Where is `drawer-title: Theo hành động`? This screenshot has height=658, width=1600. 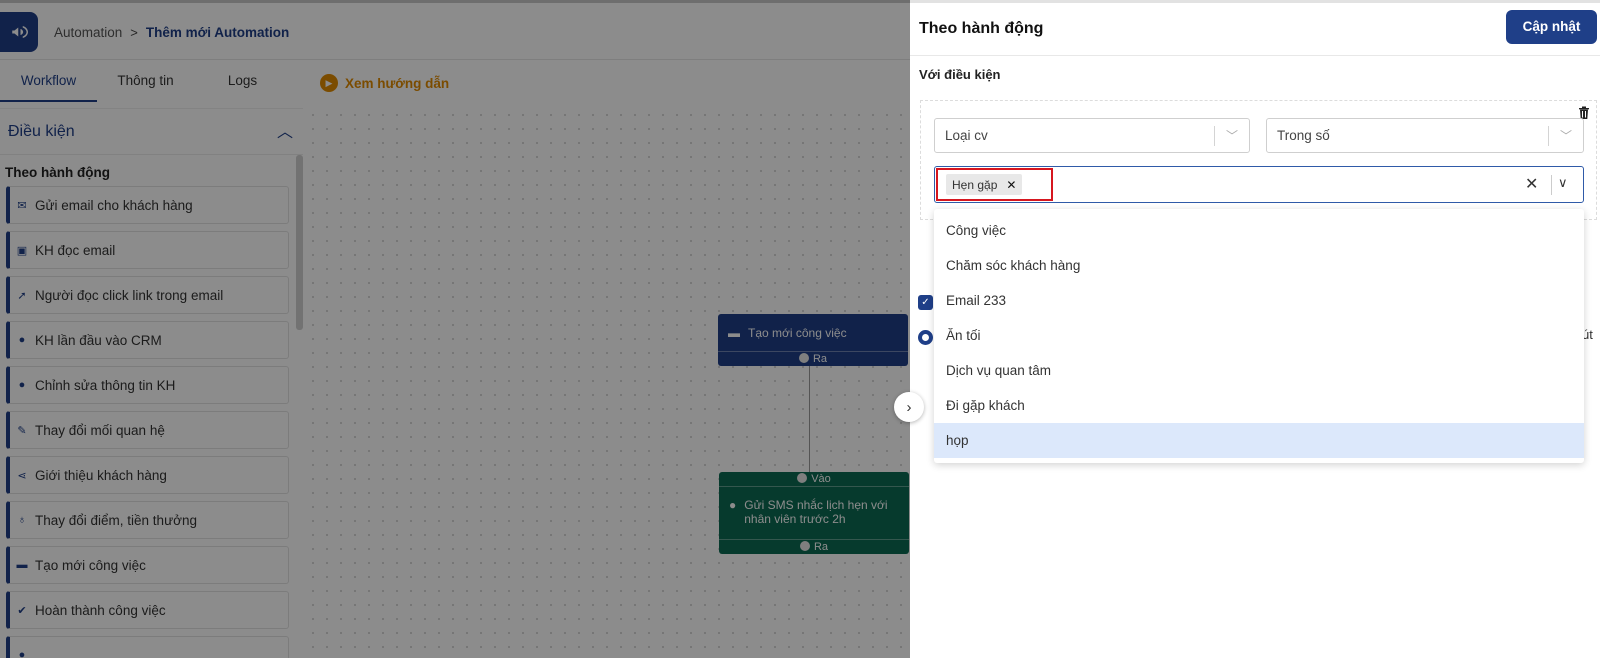 drawer-title: Theo hành động is located at coordinates (981, 28).